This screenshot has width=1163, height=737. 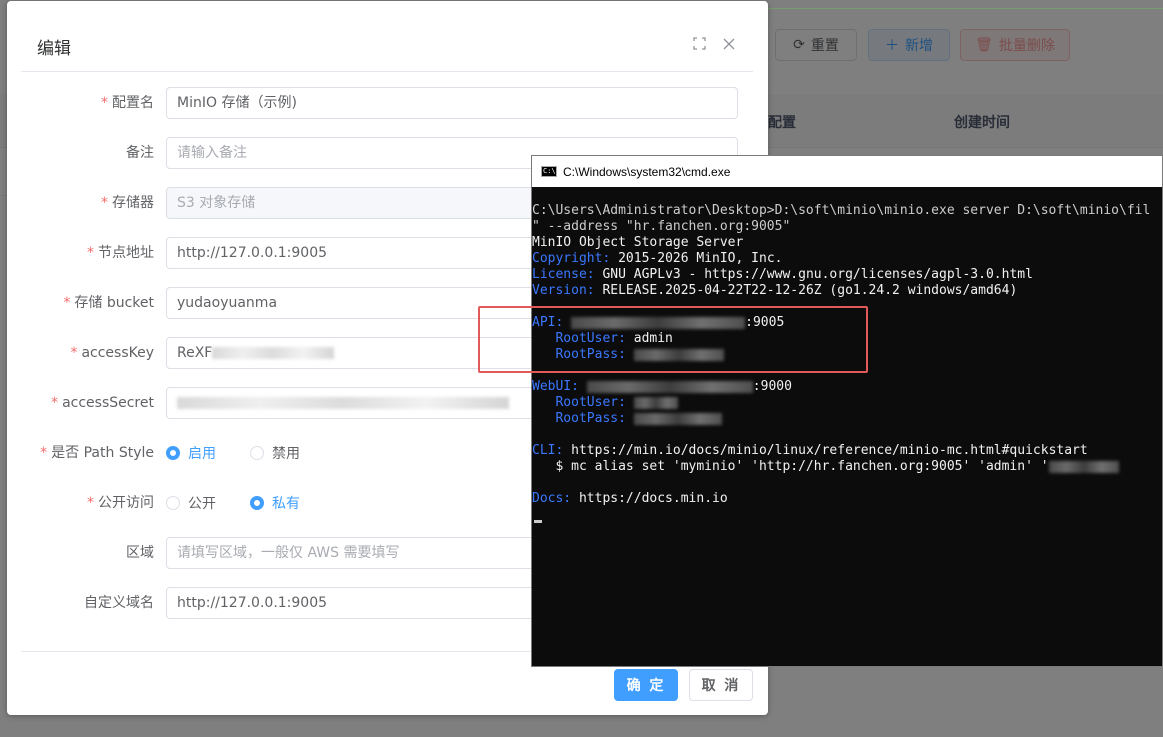 I want to click on path-style-label: * 是否 Path Style, so click(x=97, y=453).